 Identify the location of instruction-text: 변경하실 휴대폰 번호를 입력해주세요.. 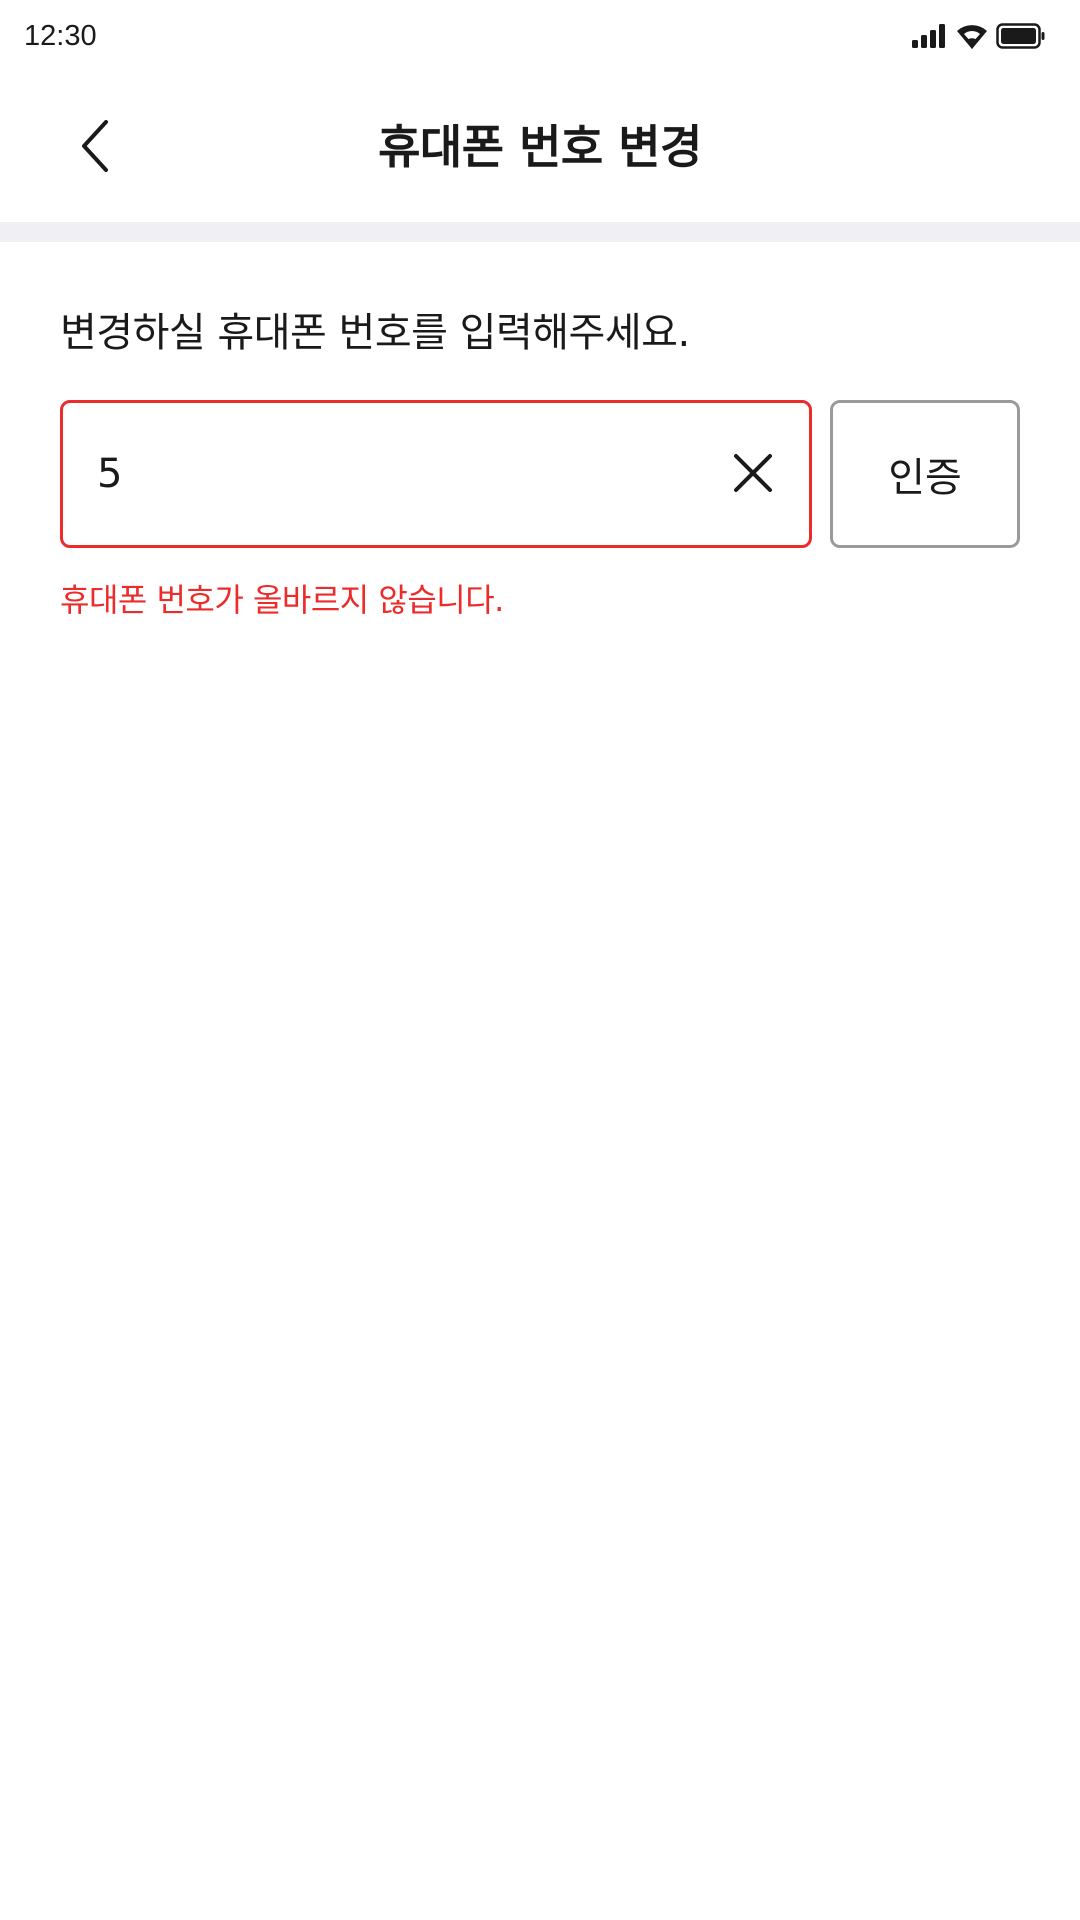
(375, 333).